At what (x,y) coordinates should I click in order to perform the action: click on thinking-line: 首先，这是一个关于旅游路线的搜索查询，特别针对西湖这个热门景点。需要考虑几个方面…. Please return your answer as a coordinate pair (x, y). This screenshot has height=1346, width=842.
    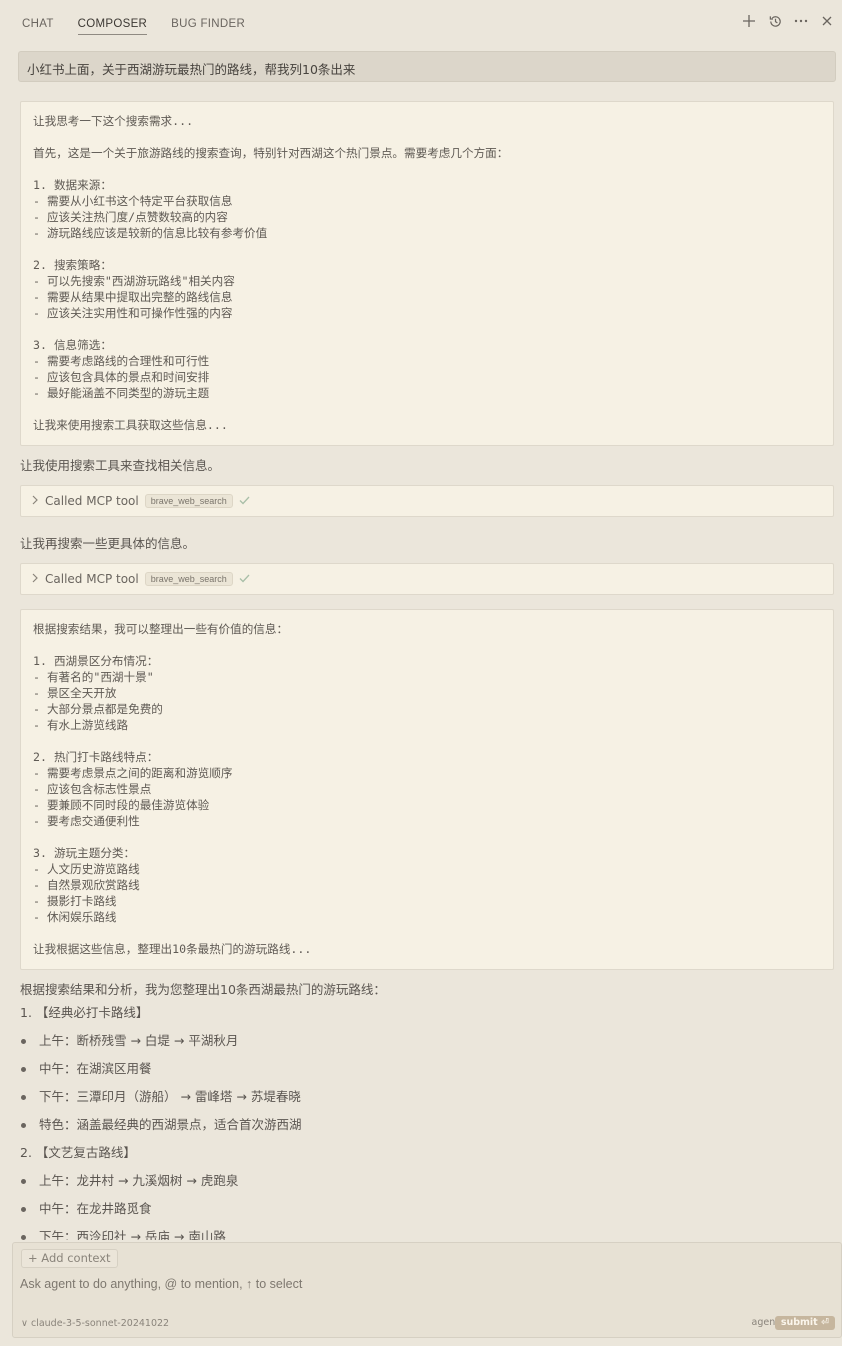
    Looking at the image, I should click on (271, 153).